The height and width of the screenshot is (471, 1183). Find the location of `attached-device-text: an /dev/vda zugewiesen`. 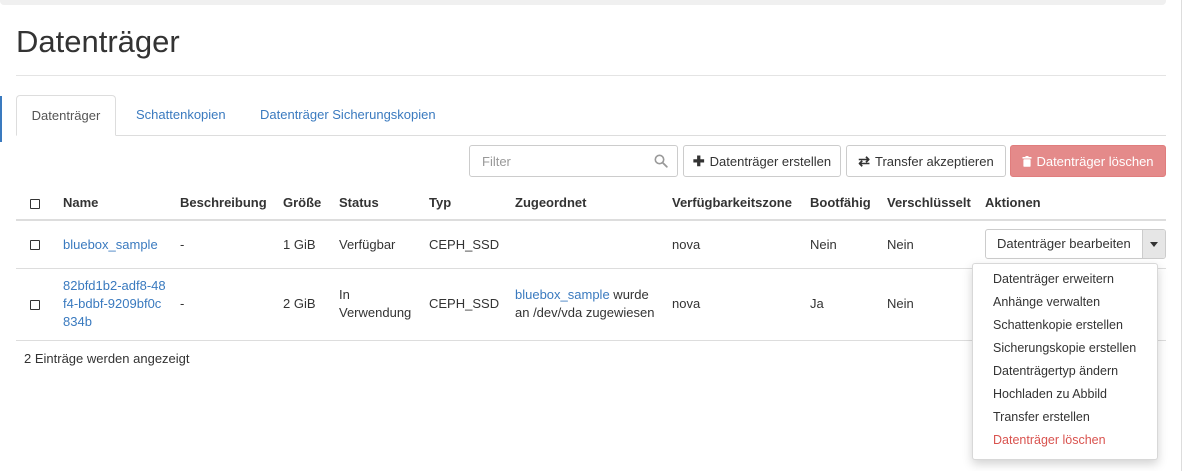

attached-device-text: an /dev/vda zugewiesen is located at coordinates (585, 312).